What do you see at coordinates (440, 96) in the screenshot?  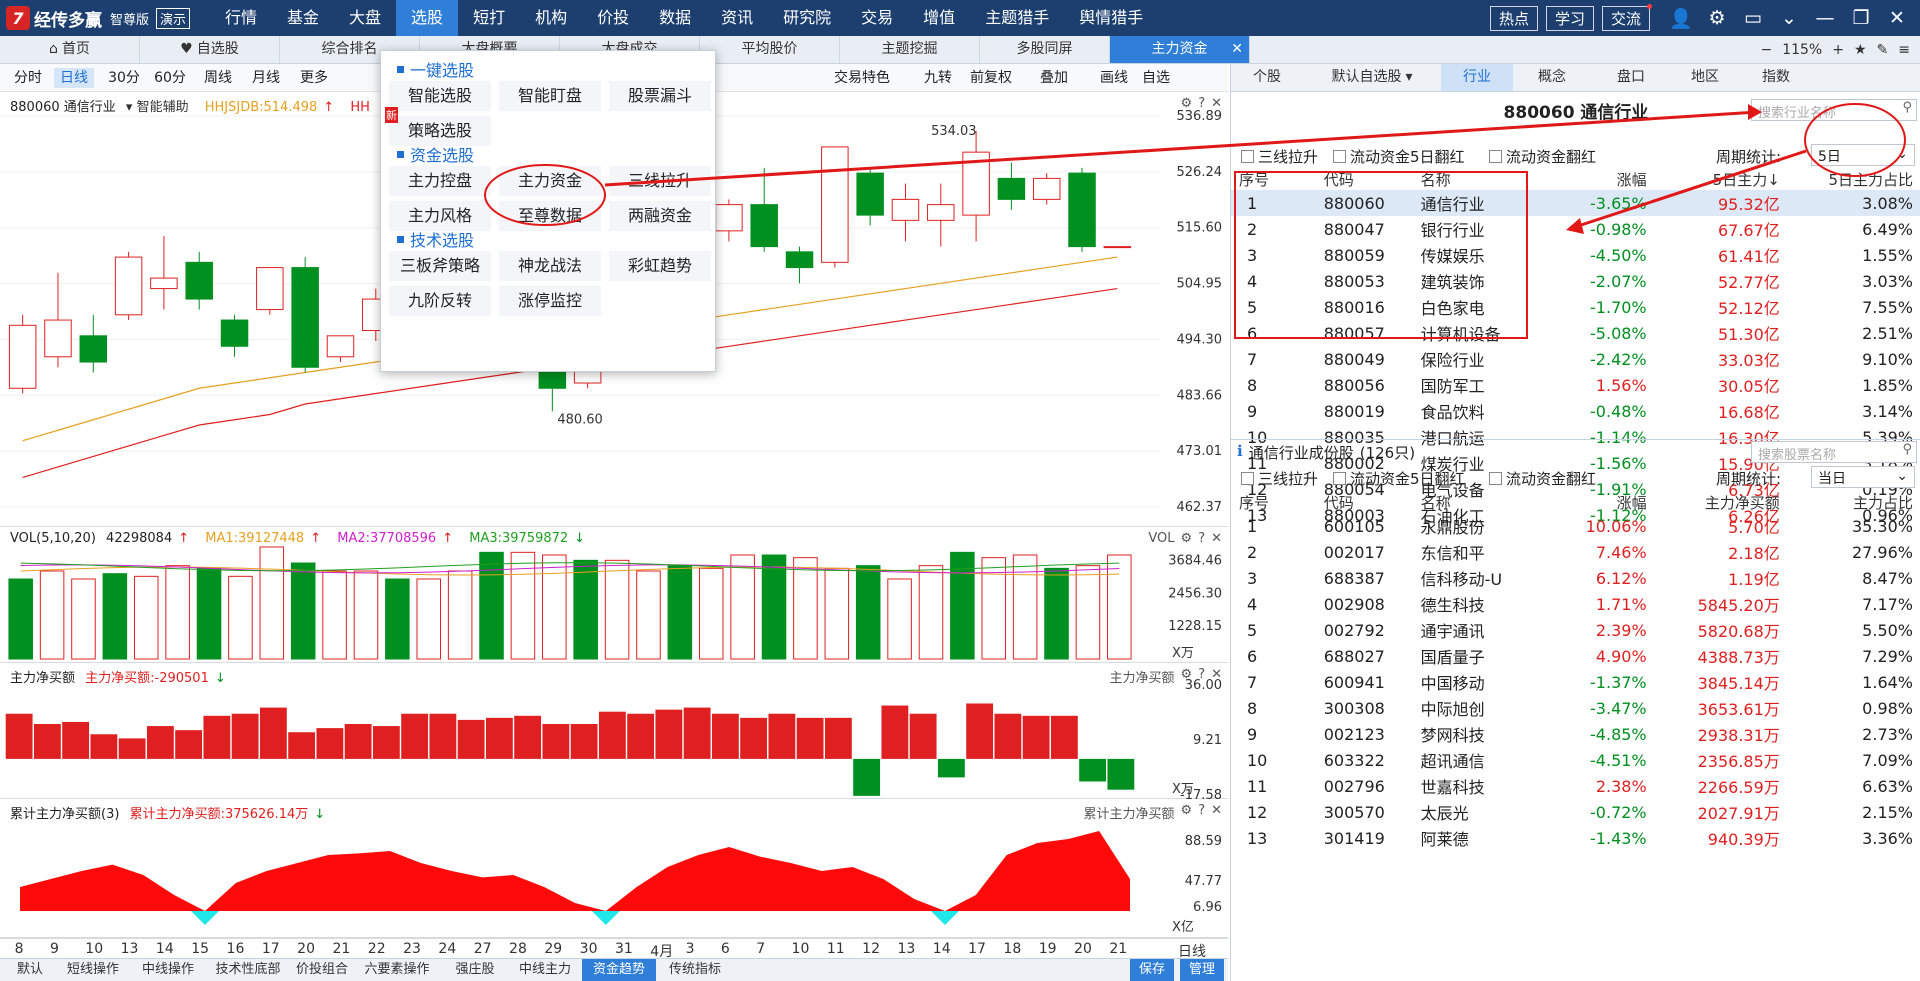 I see `dropdown-item: 智能选股` at bounding box center [440, 96].